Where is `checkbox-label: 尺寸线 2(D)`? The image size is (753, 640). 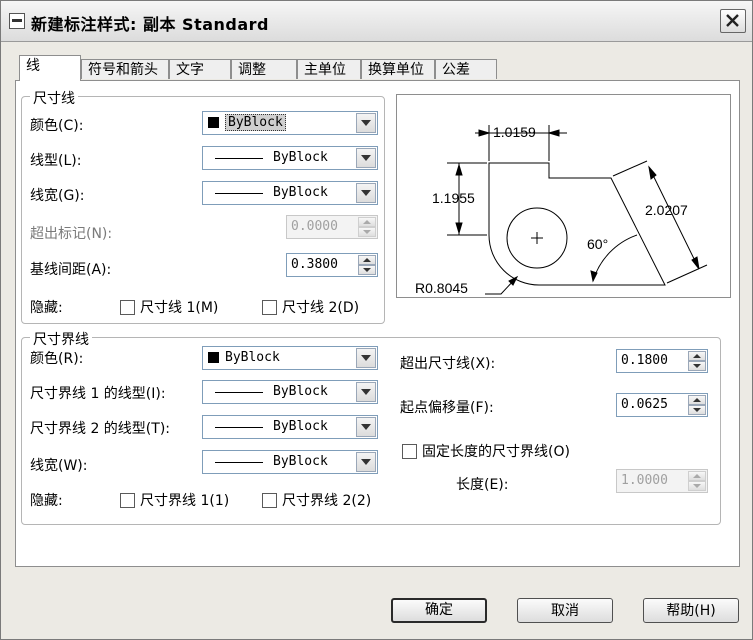 checkbox-label: 尺寸线 2(D) is located at coordinates (321, 308).